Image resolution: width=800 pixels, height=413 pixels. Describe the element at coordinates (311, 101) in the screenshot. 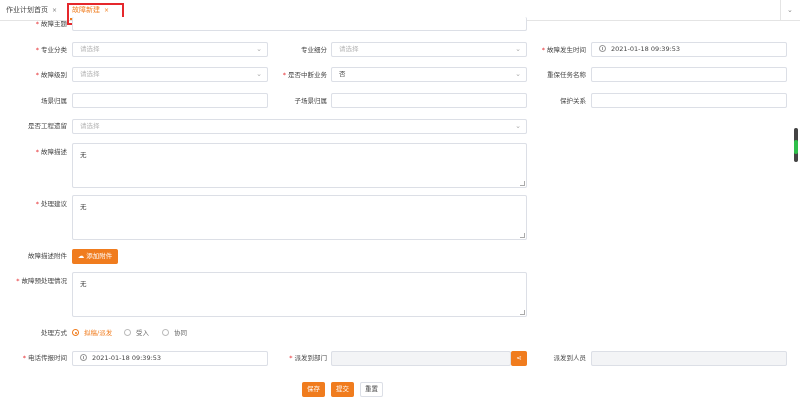

I see `sub-scene-belong-label: 子场景归属` at that location.